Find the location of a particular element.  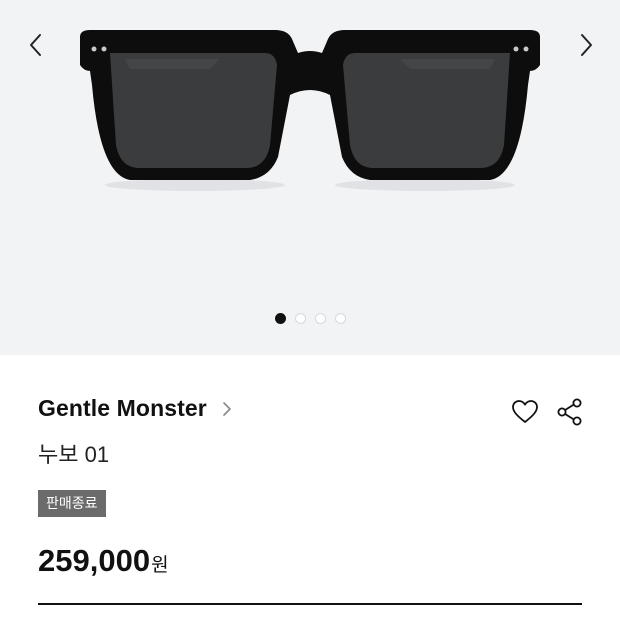

like-button is located at coordinates (525, 412).